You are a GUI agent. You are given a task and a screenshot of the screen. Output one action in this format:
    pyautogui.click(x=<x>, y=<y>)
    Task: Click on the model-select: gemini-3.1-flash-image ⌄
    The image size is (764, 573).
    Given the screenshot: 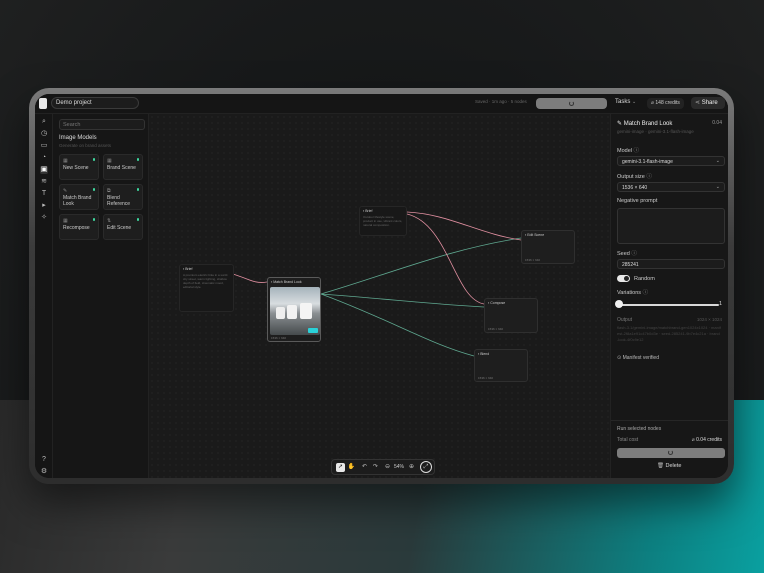 What is the action you would take?
    pyautogui.click(x=671, y=161)
    